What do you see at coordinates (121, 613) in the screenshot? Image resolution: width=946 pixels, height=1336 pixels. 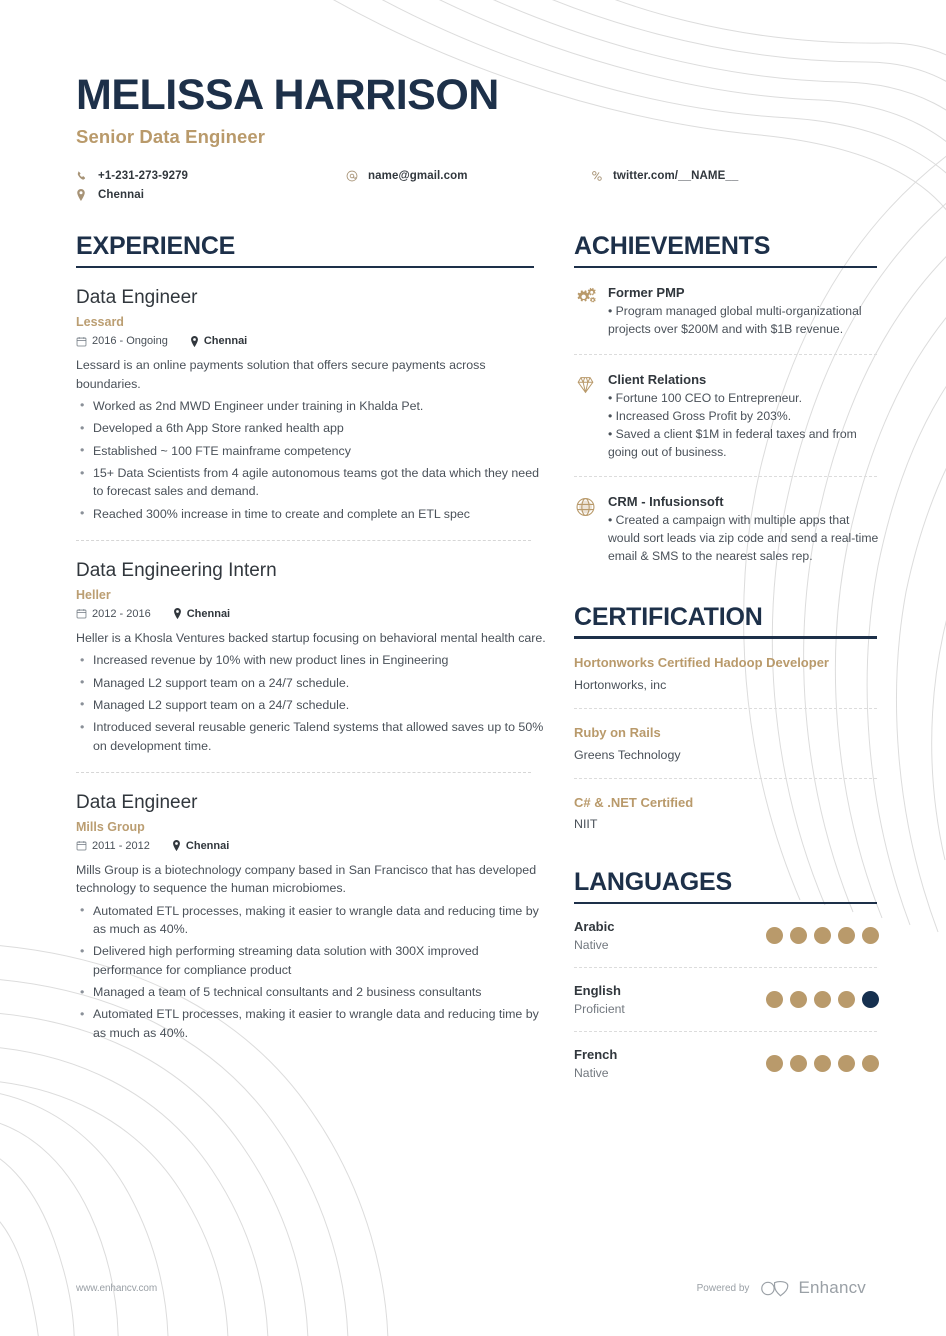 I see `experience-dates: 2012 - 2016` at bounding box center [121, 613].